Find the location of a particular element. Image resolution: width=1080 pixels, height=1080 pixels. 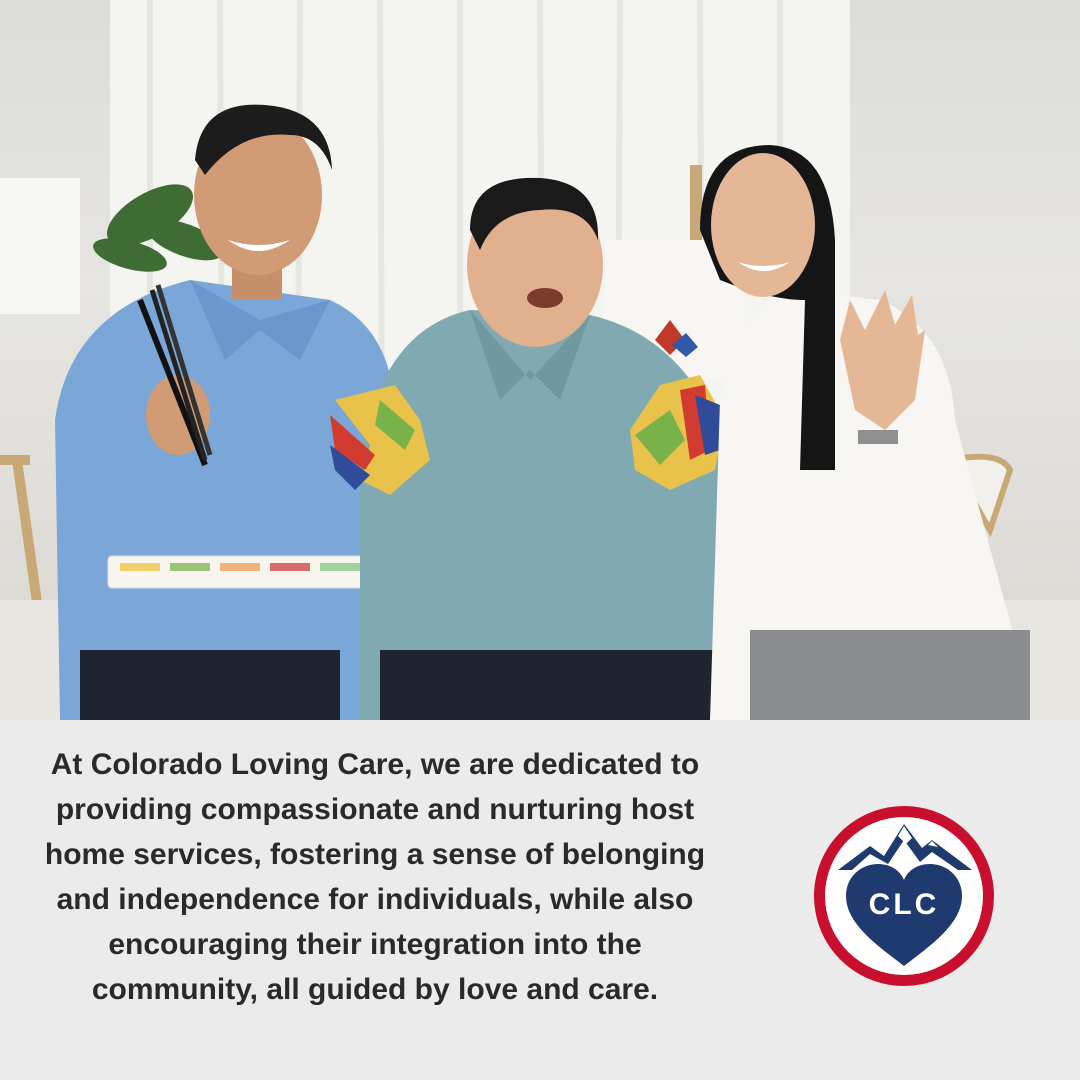

logo-text: CLC is located at coordinates (904, 904).